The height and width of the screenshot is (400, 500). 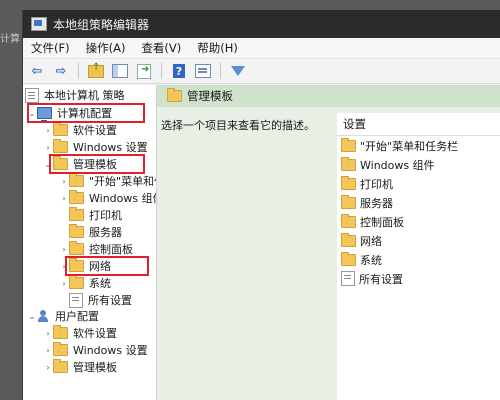 I want to click on tree-label: 本地计算机 策略, so click(x=84, y=95).